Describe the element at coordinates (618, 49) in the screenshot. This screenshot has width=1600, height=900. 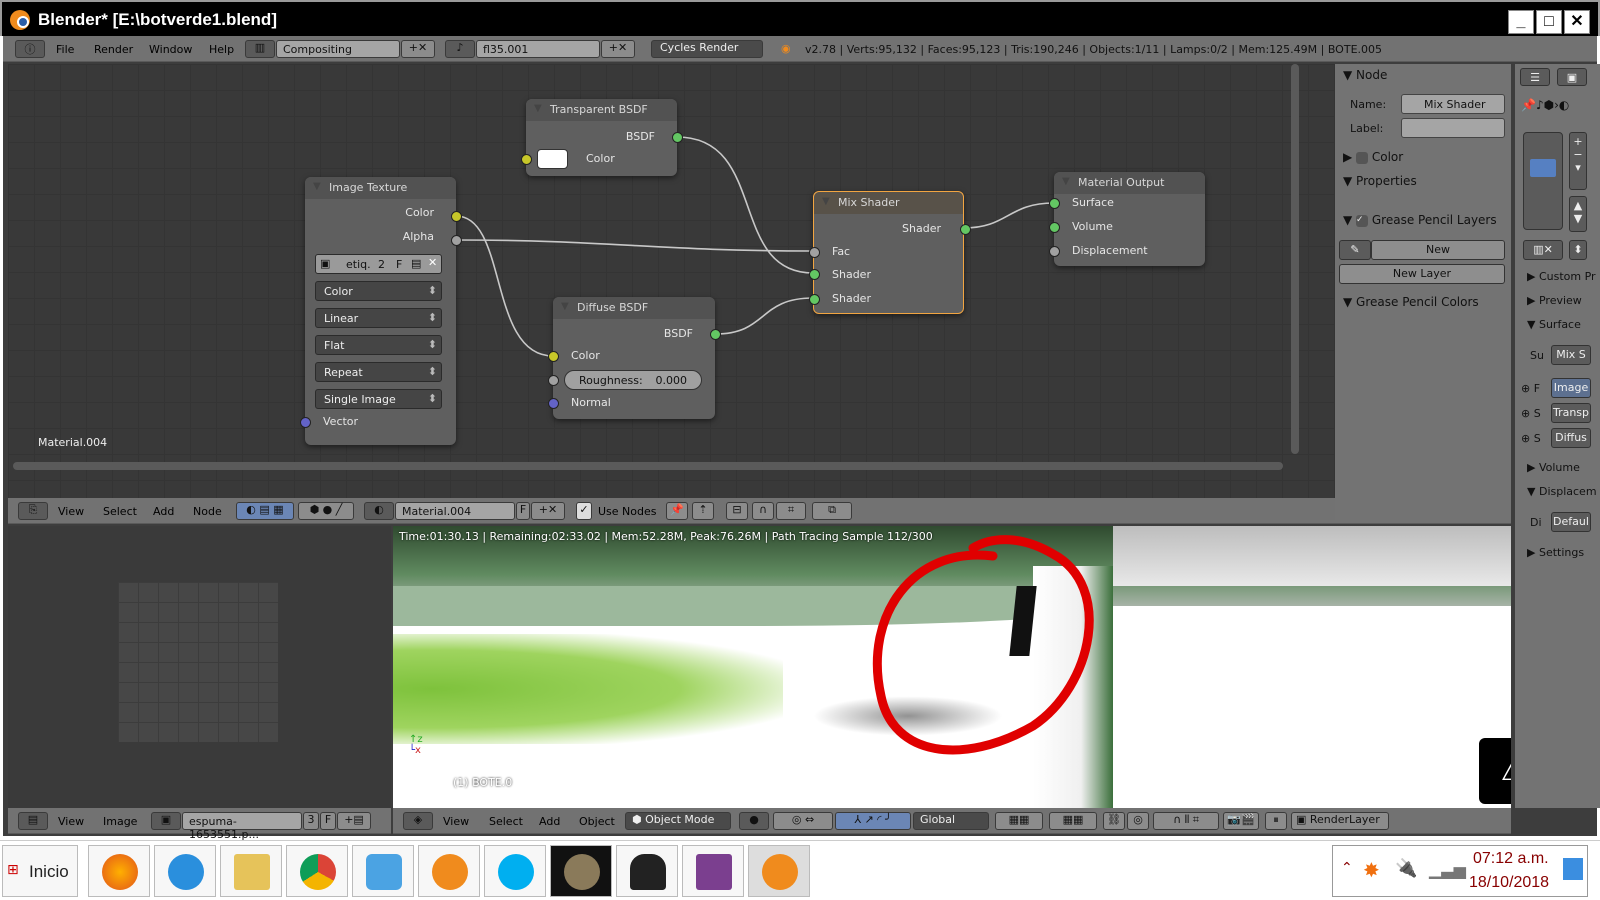
I see `scene-add-remove-button: +✕` at that location.